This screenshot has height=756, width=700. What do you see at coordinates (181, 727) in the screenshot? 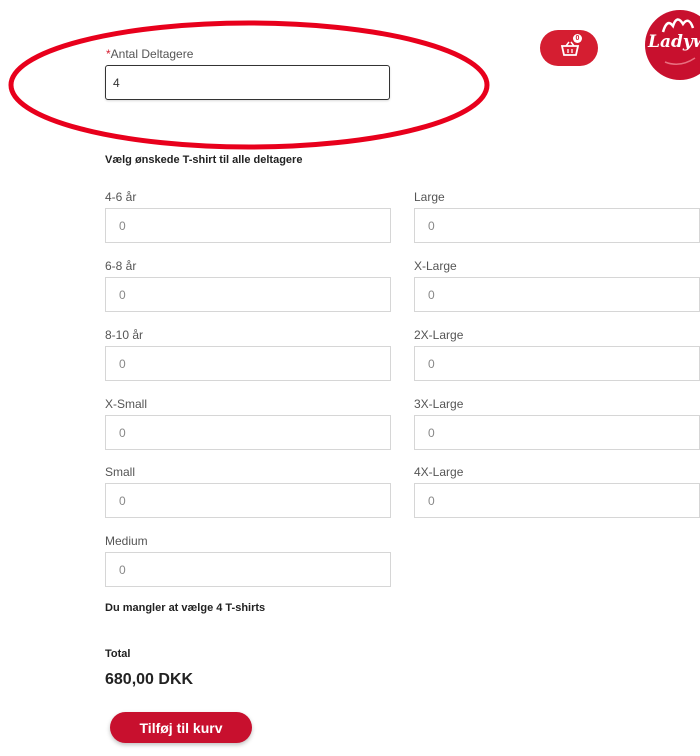
I see `add-to-cart-button: Tilføj til kurv` at bounding box center [181, 727].